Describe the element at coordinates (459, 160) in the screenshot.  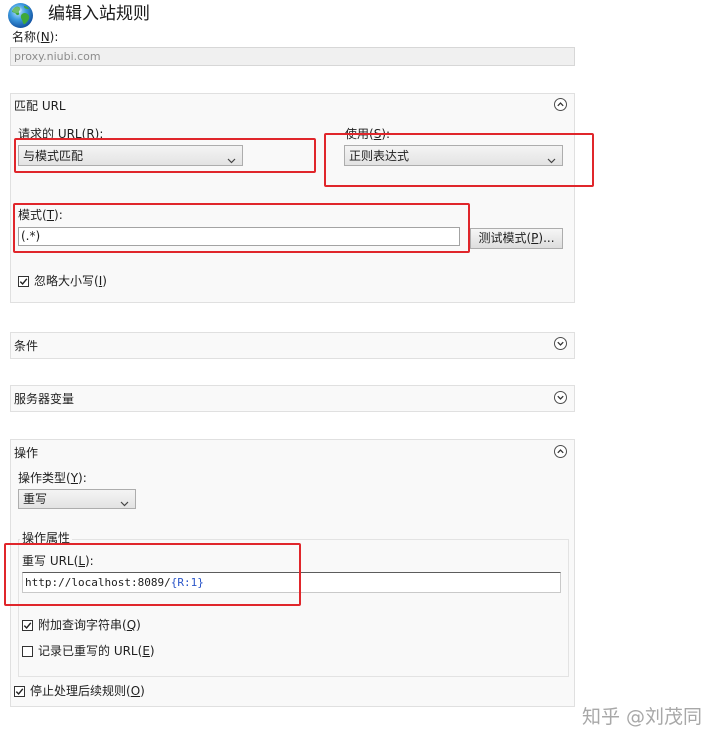
I see `highlight-box-using` at that location.